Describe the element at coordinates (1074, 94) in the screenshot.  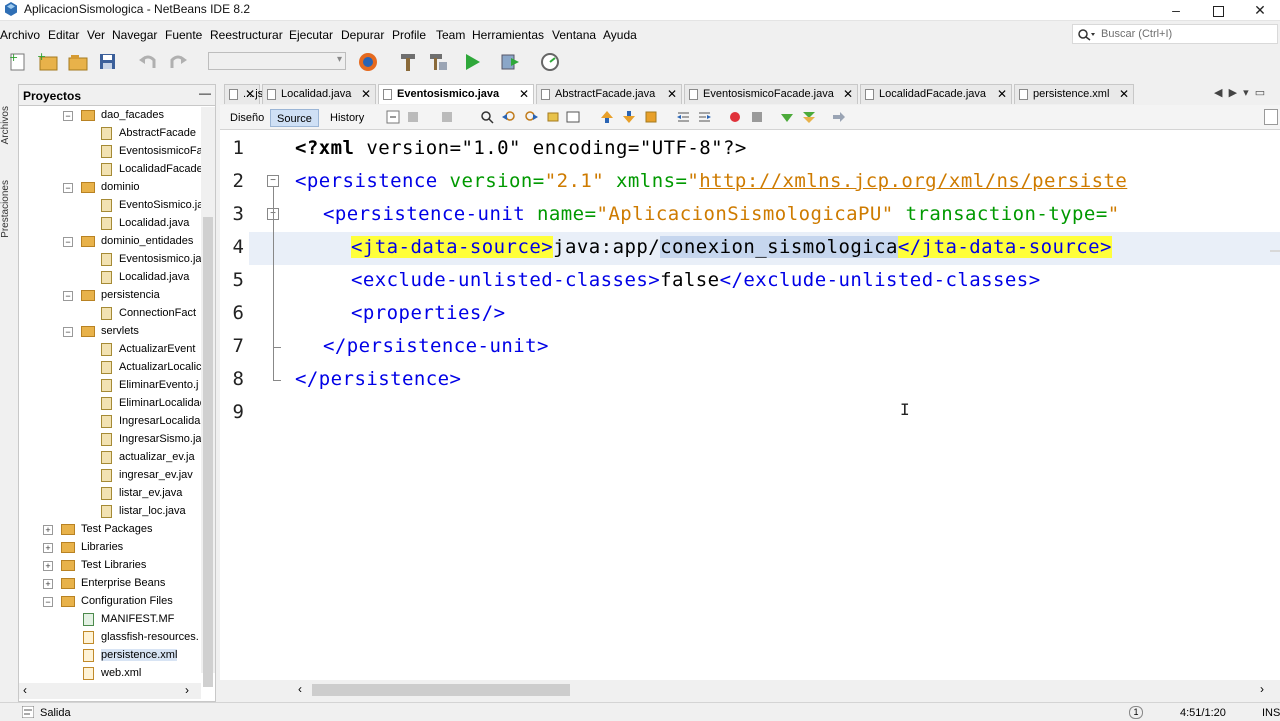
I see `editor-tab: persistence.xml ✕` at that location.